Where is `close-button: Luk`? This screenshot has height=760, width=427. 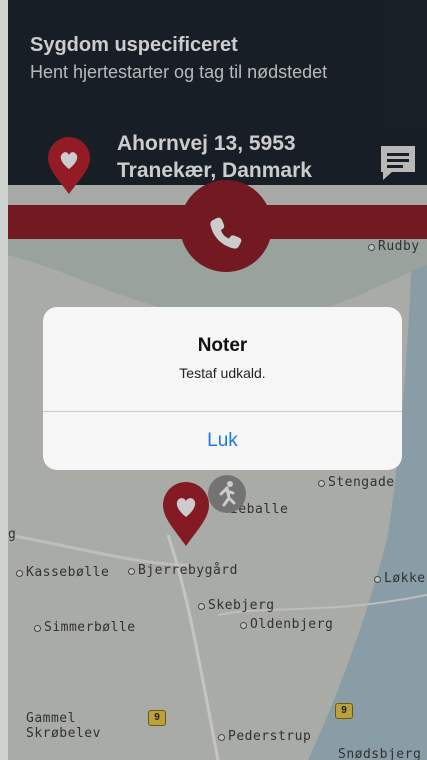 close-button: Luk is located at coordinates (222, 441).